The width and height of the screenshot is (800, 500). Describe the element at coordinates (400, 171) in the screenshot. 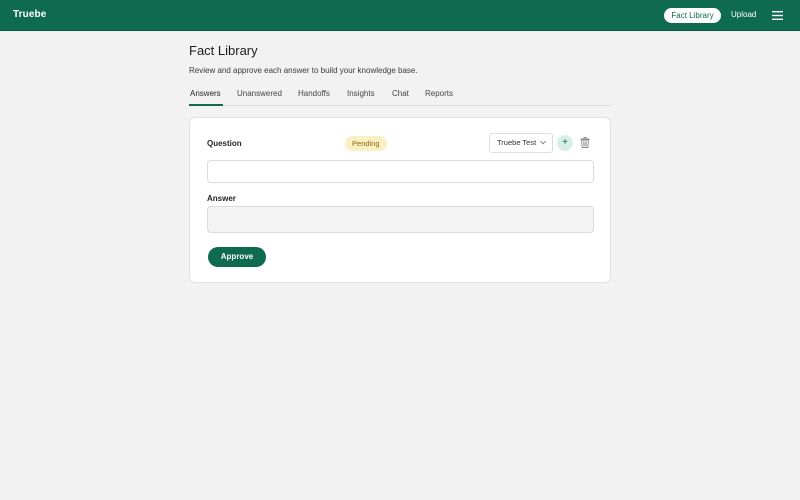

I see `question-input` at that location.